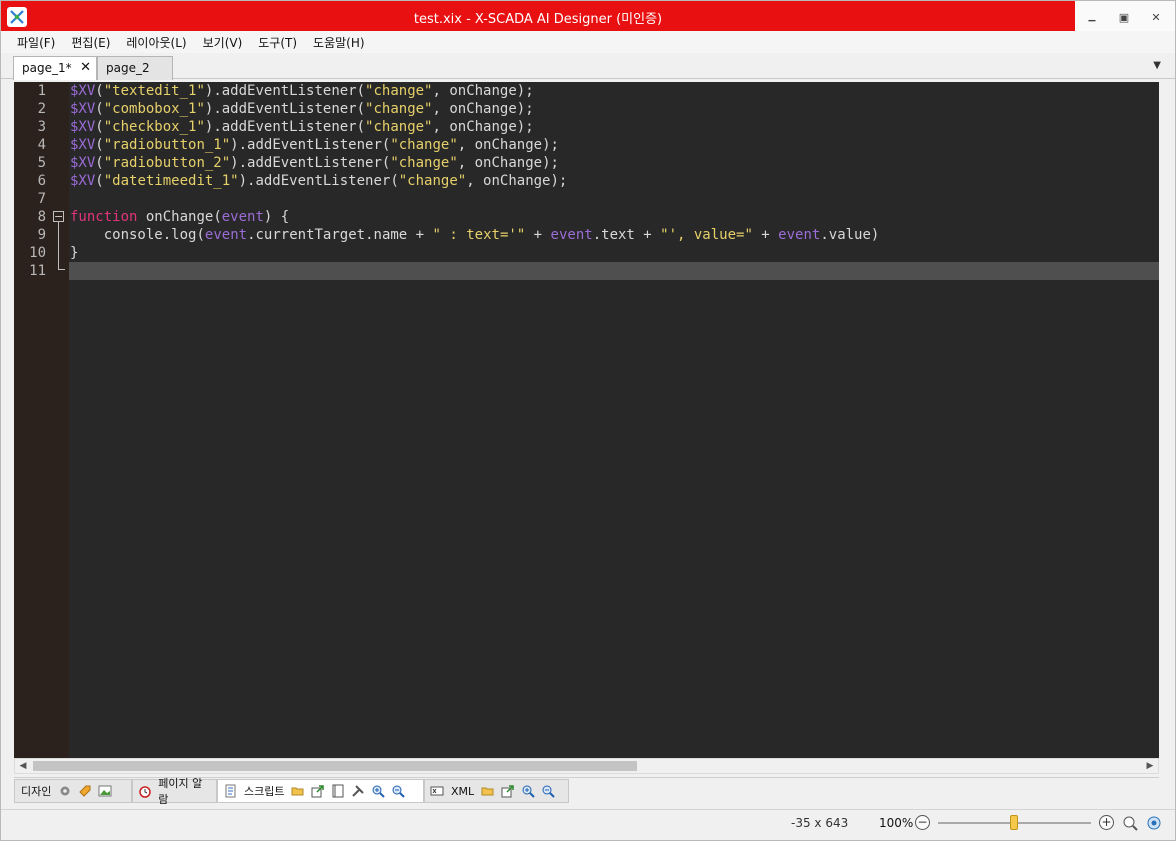  Describe the element at coordinates (586, 791) in the screenshot. I see `view-mode-tabs: 디자인 페이지 알람 스크립트 XML` at that location.